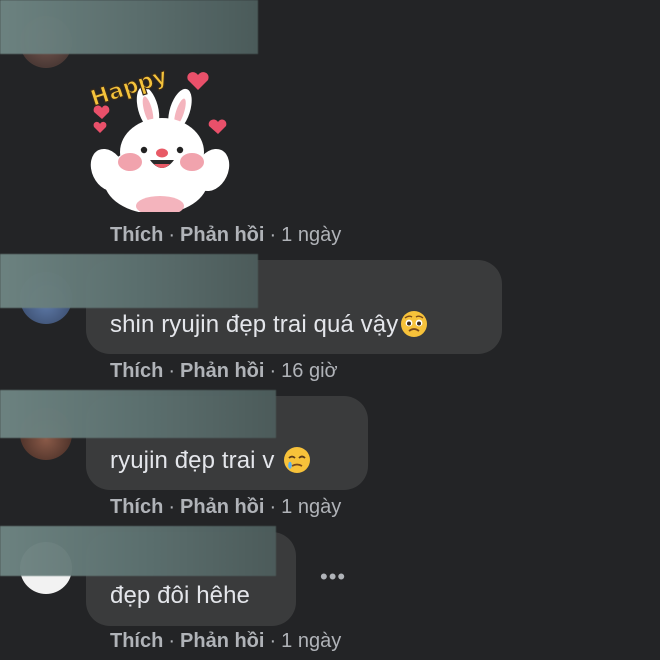 The height and width of the screenshot is (660, 660). Describe the element at coordinates (180, 595) in the screenshot. I see `comment-text: đẹp đôi hêhe` at that location.